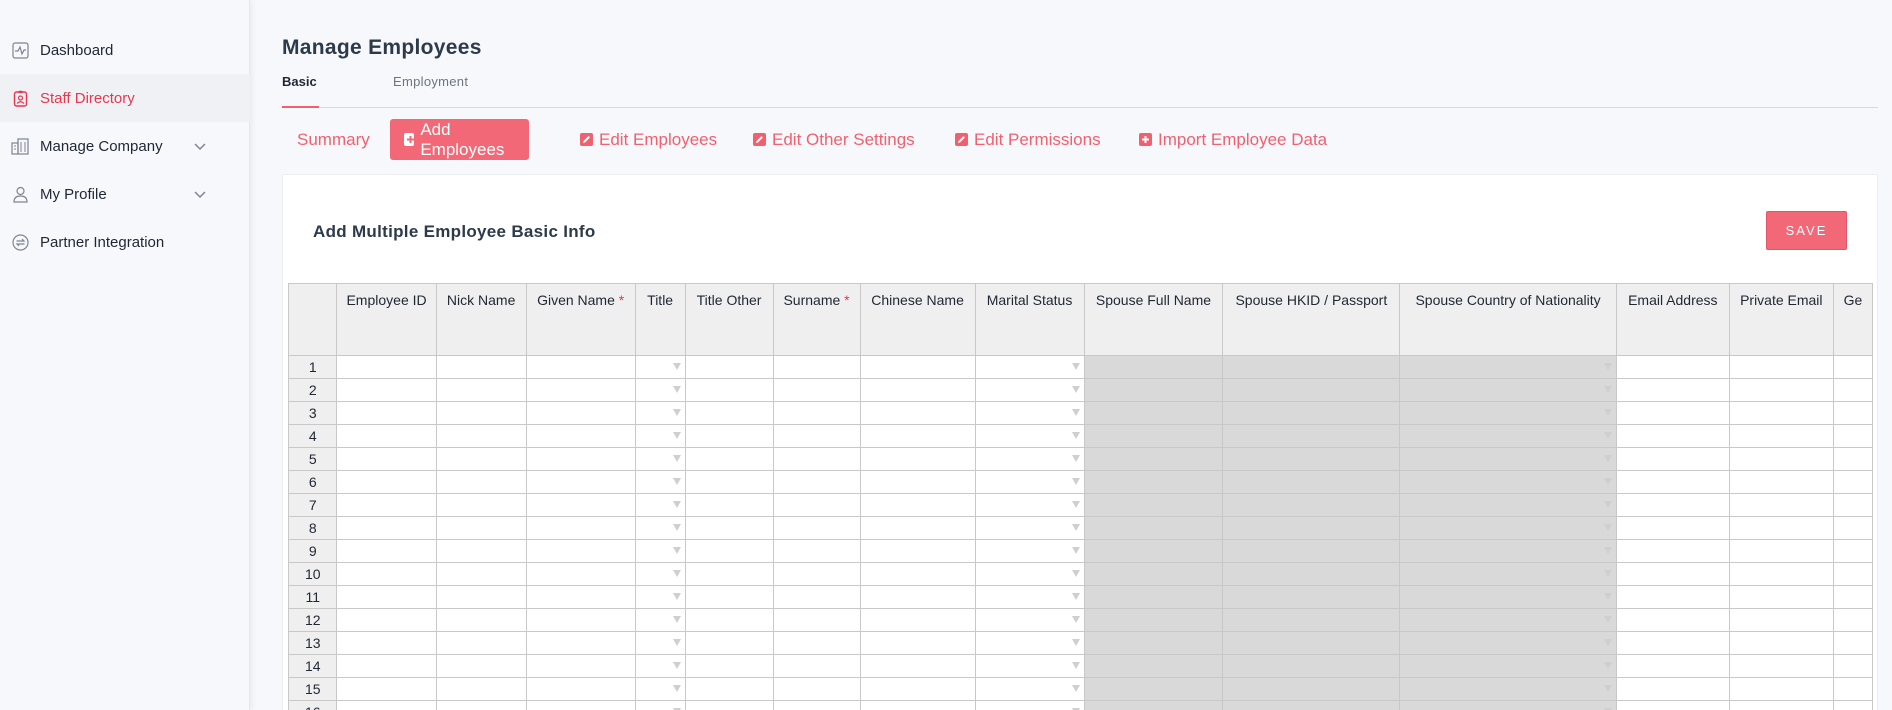 This screenshot has height=710, width=1892. What do you see at coordinates (648, 139) in the screenshot?
I see `subnav-edit-employees: Edit Employees` at bounding box center [648, 139].